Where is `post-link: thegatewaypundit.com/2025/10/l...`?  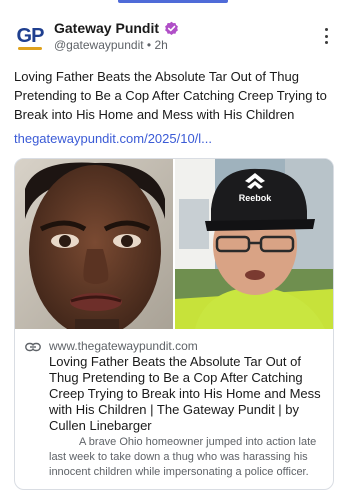
post-link: thegatewaypundit.com/2025/10/l... is located at coordinates (113, 138).